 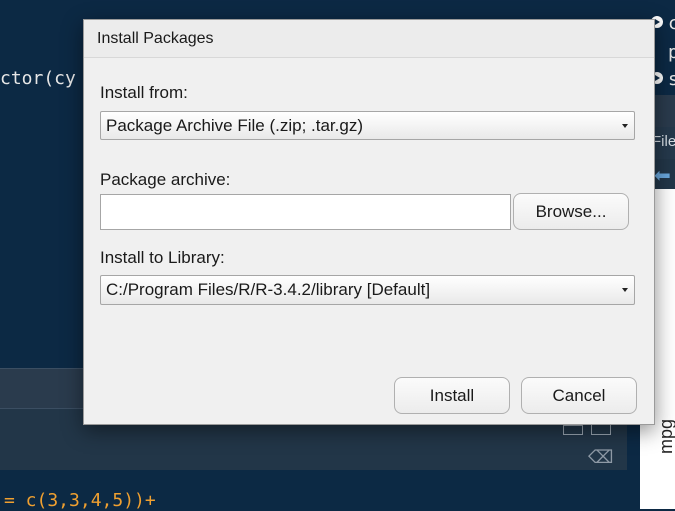 What do you see at coordinates (369, 39) in the screenshot?
I see `dialog-titlebar: Install Packages` at bounding box center [369, 39].